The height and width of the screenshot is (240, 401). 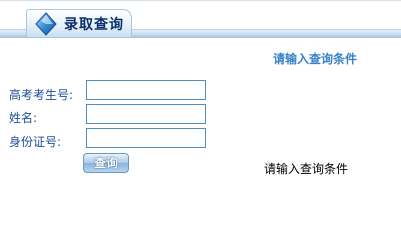 What do you see at coordinates (106, 163) in the screenshot?
I see `query-button: 查询` at bounding box center [106, 163].